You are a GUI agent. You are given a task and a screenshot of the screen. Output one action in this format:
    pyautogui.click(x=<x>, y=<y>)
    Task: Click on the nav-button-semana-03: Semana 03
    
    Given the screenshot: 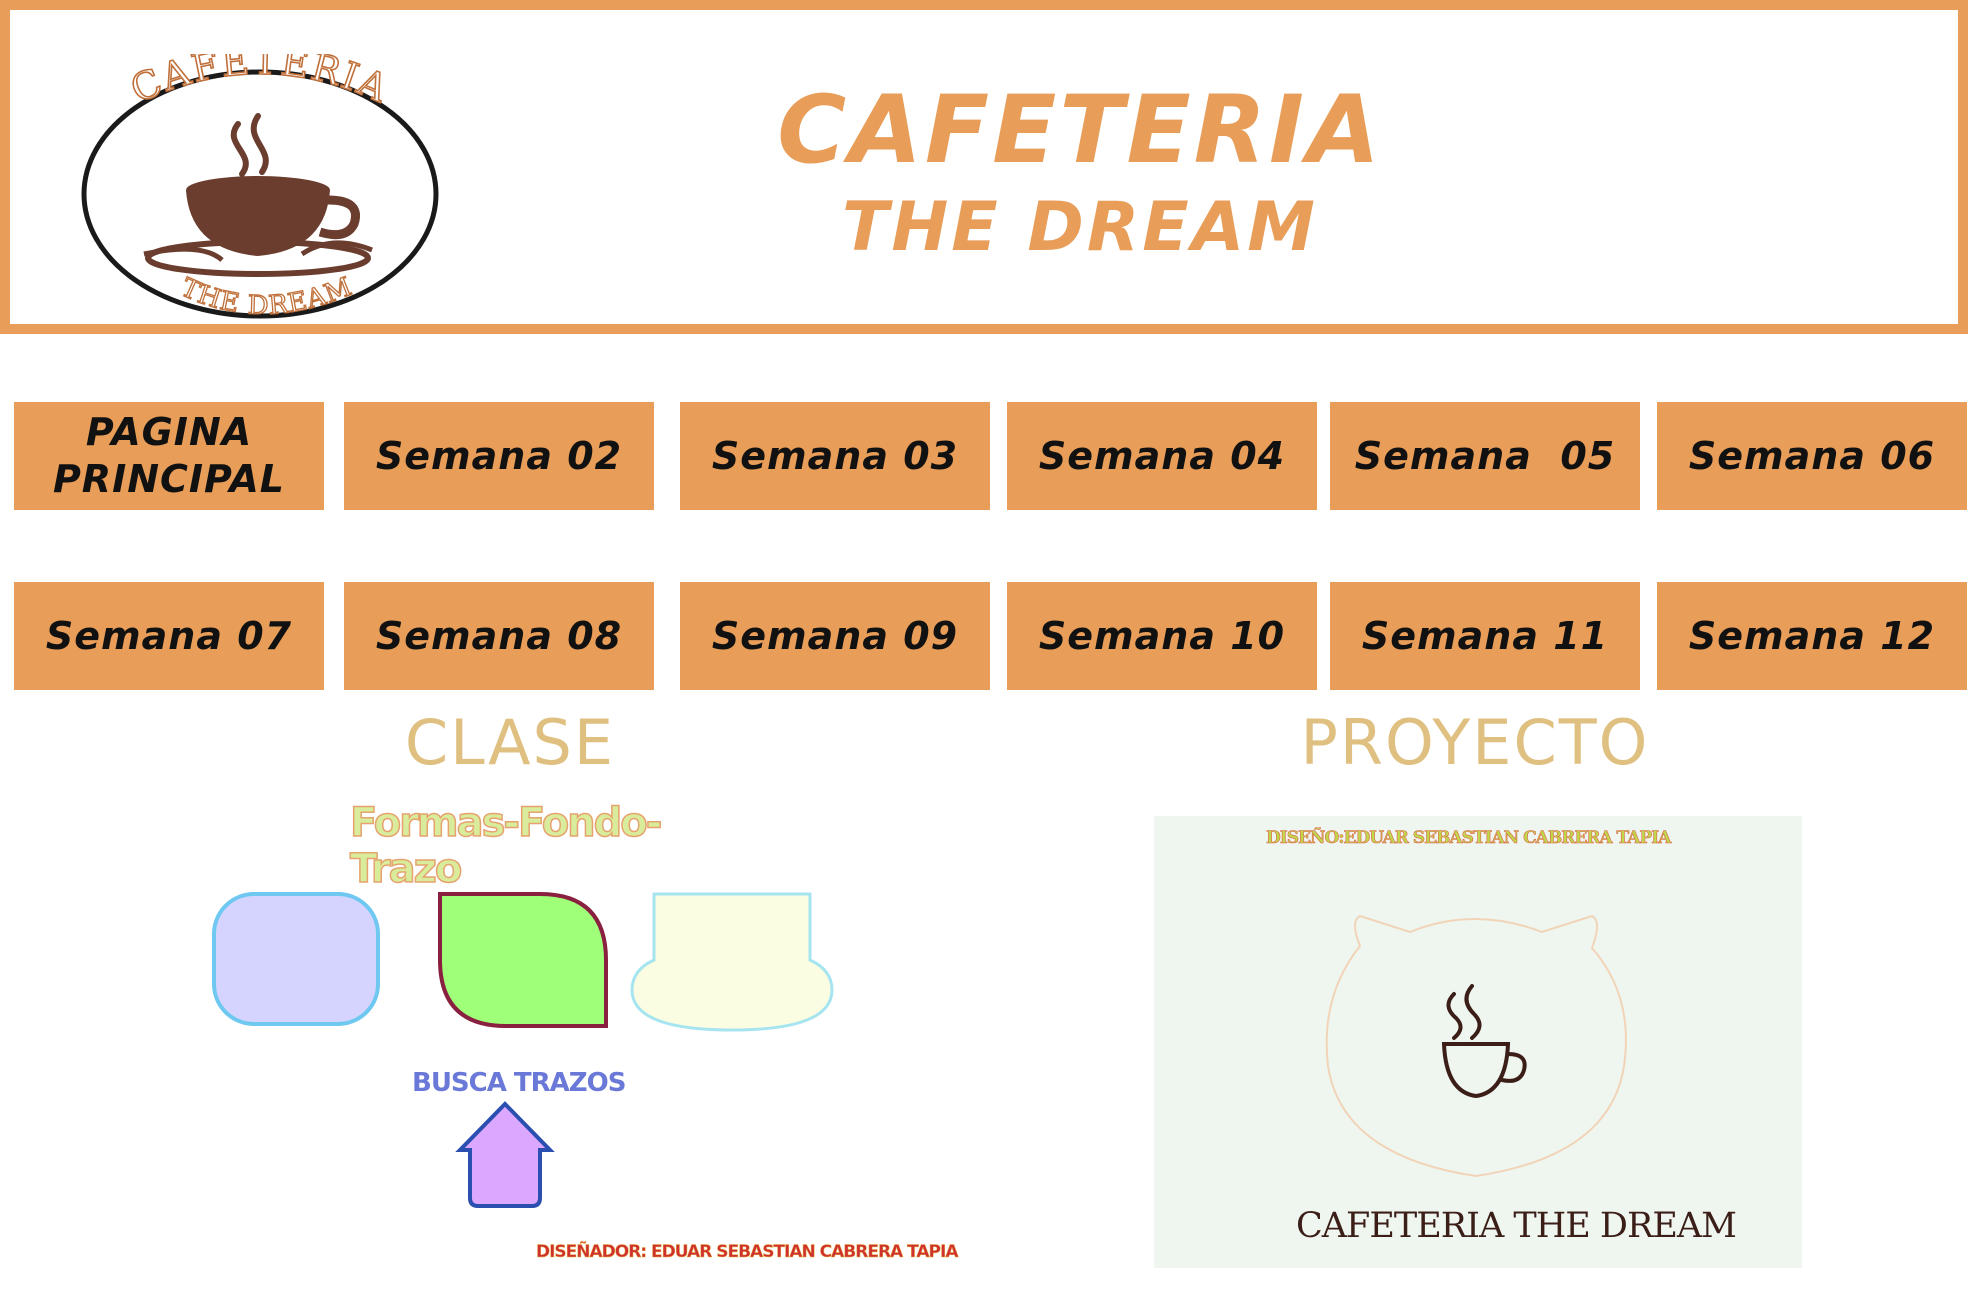 What is the action you would take?
    pyautogui.click(x=835, y=456)
    